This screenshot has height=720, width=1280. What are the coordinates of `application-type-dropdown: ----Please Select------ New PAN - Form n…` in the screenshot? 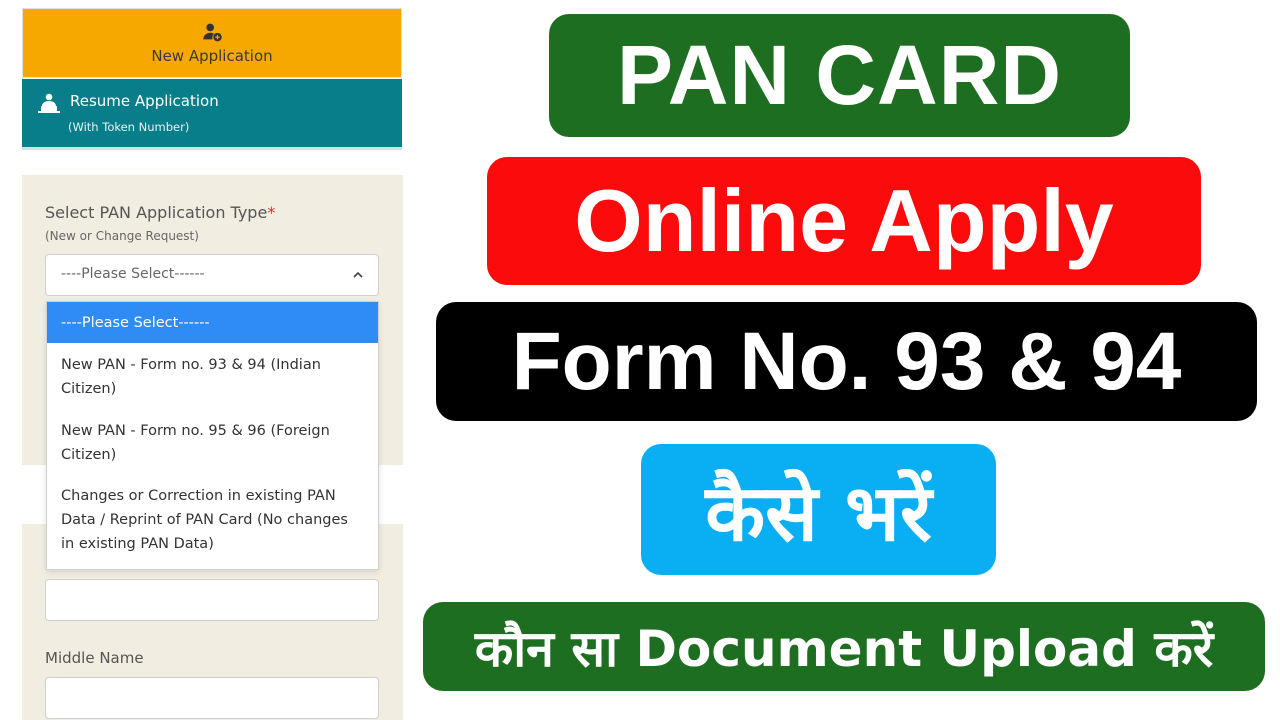 It's located at (212, 435).